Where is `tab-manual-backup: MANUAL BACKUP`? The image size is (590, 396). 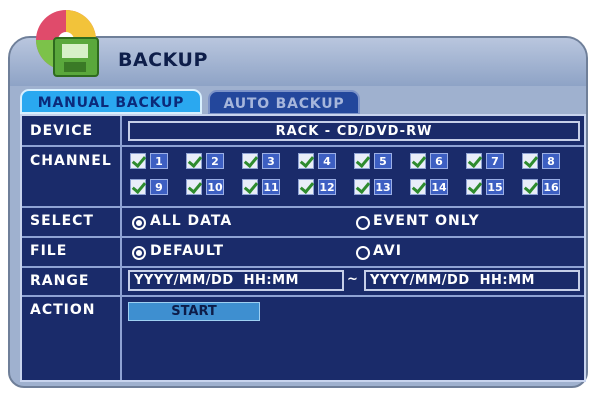 tab-manual-backup: MANUAL BACKUP is located at coordinates (111, 101).